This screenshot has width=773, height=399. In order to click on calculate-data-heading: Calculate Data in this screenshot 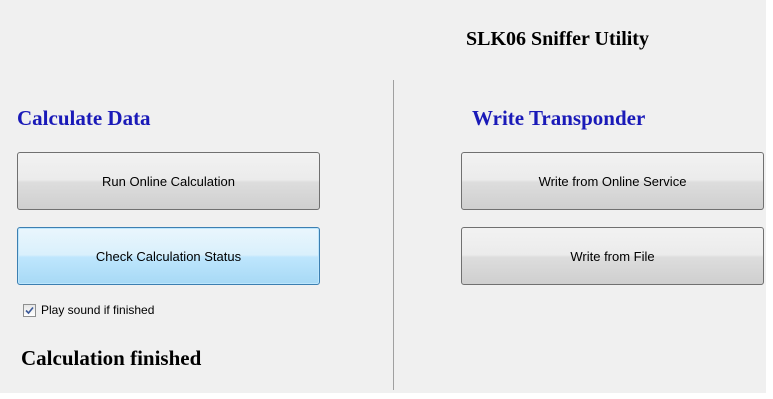, I will do `click(84, 118)`.